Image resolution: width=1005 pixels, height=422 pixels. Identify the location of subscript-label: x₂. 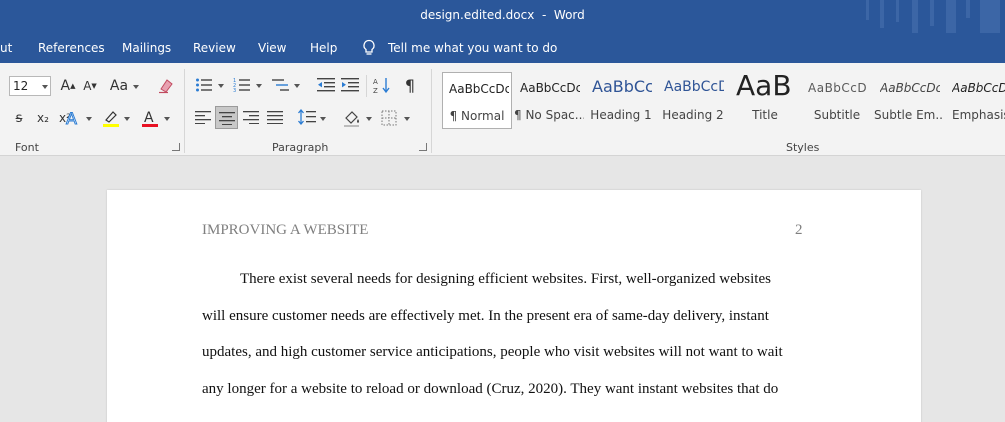
(43, 118).